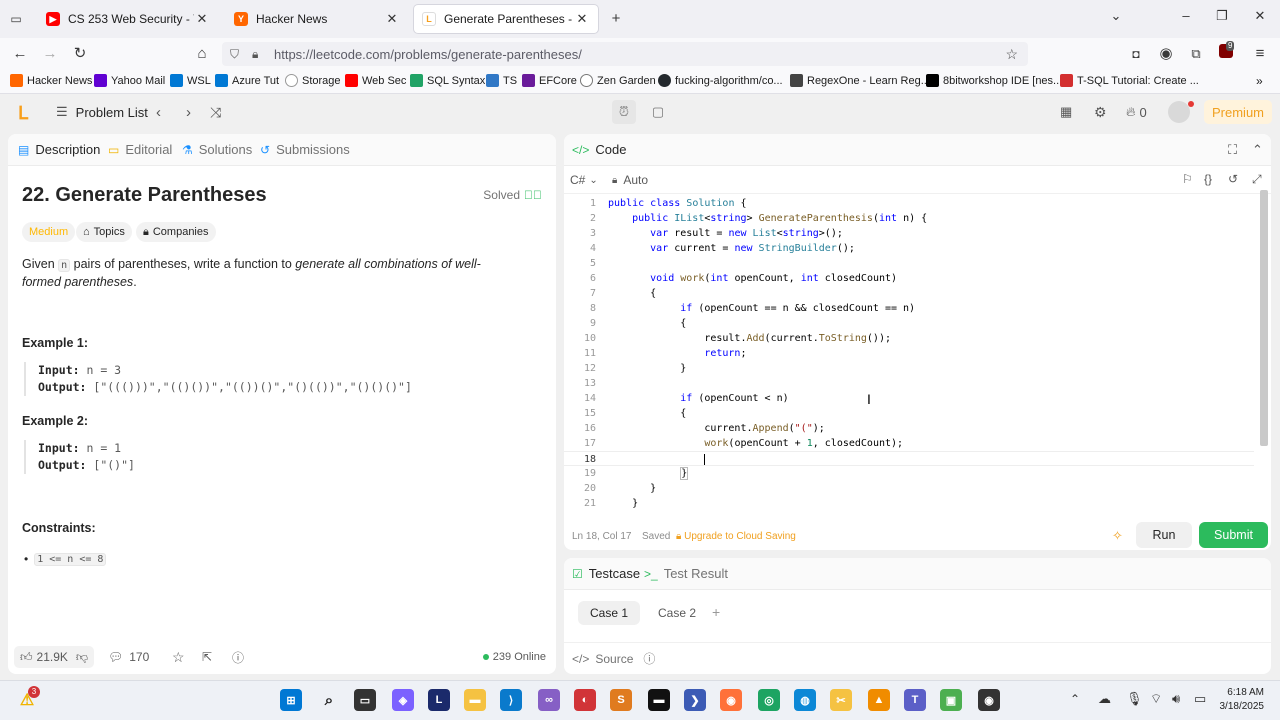  Describe the element at coordinates (511, 700) in the screenshot. I see `vscode-icon: ⟩` at that location.